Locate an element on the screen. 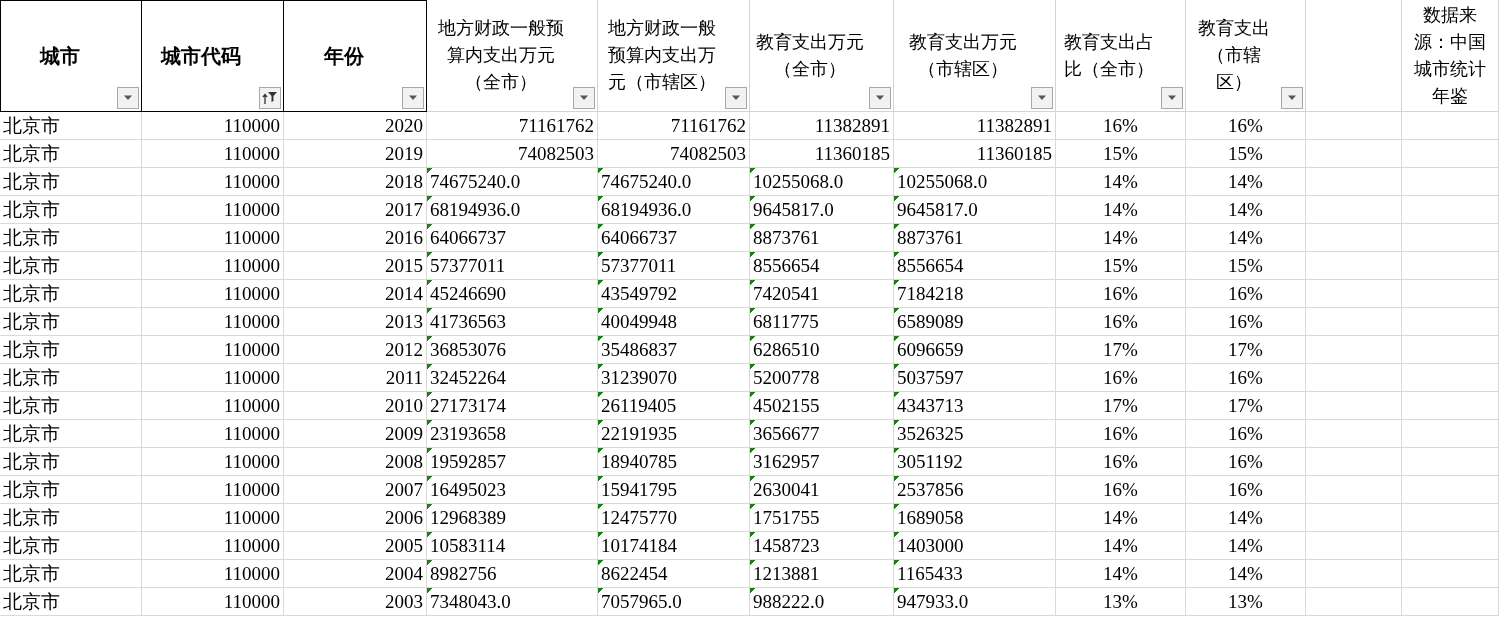 The width and height of the screenshot is (1499, 617). table-cell: 26119405 is located at coordinates (674, 406).